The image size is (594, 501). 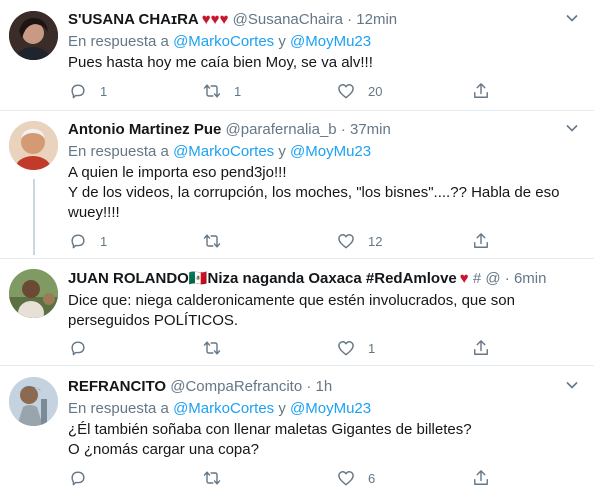 What do you see at coordinates (236, 386) in the screenshot?
I see `user-handle: @CompaRefrancito` at bounding box center [236, 386].